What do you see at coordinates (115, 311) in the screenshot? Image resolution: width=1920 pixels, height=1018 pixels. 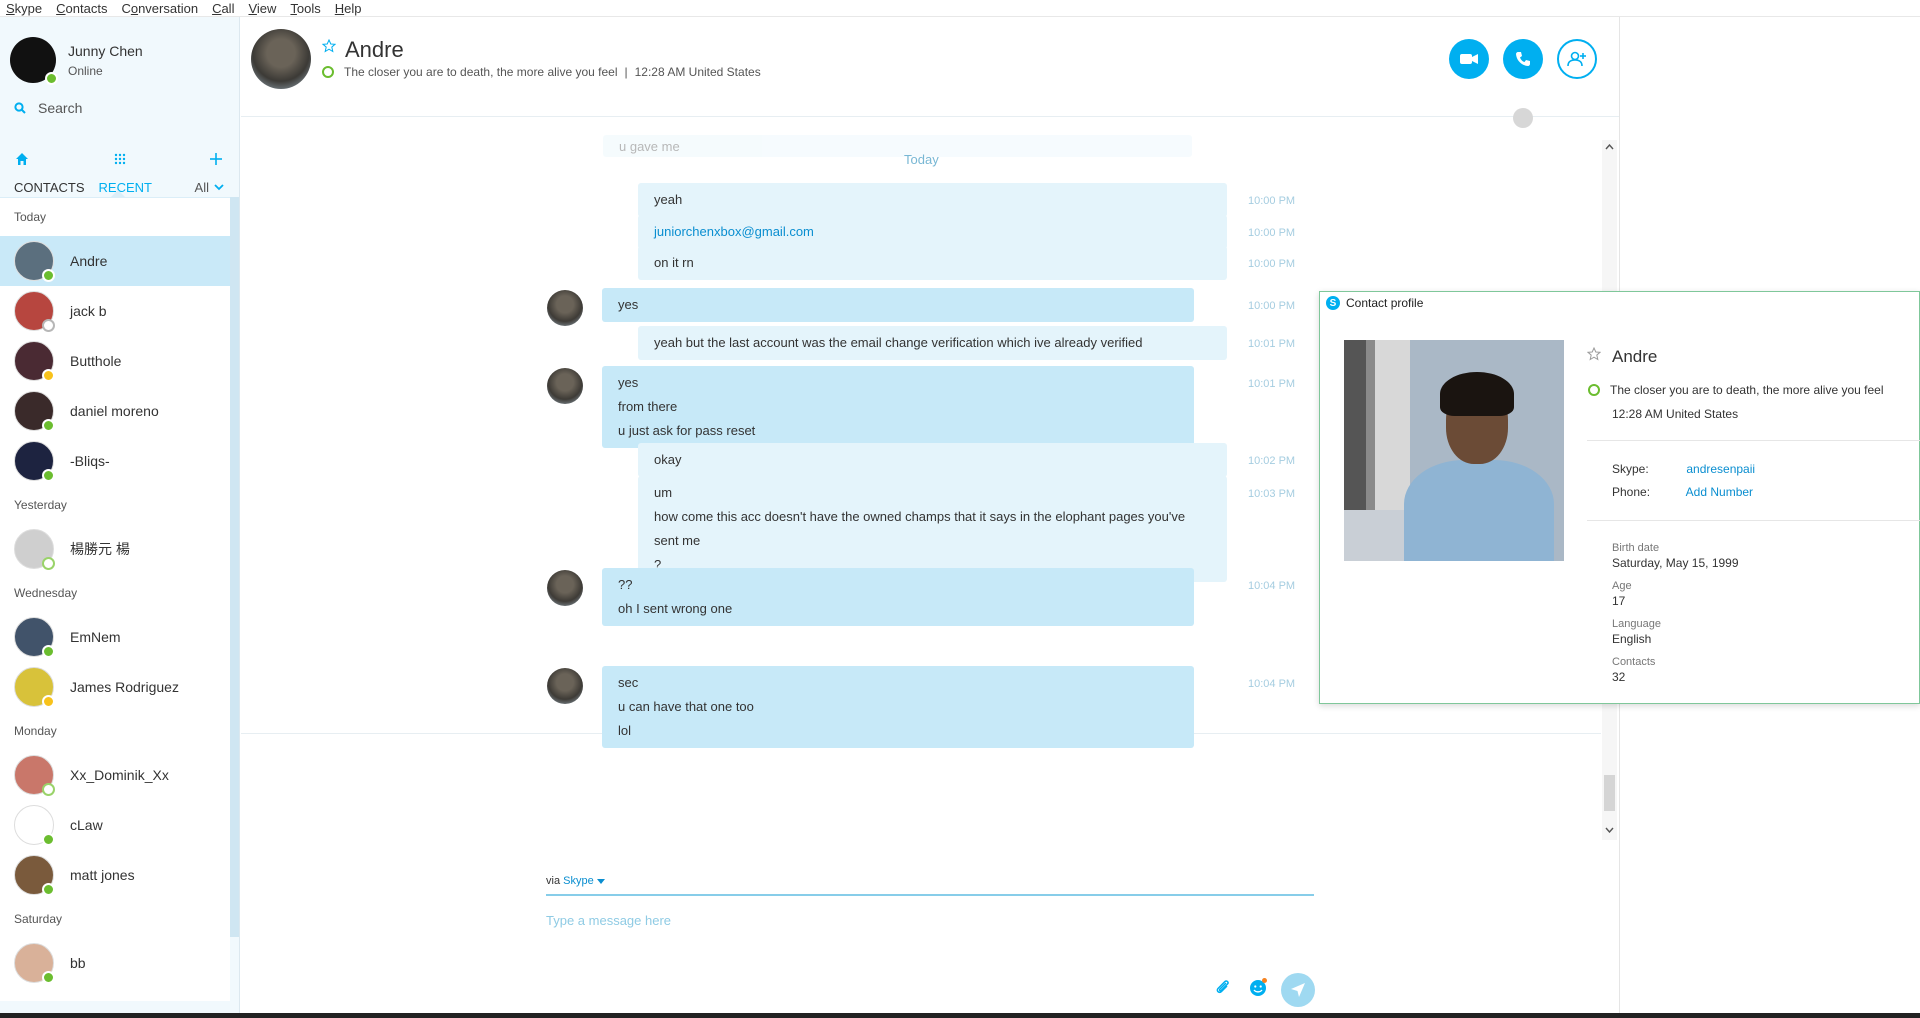 I see `contact-list-item: jack b` at bounding box center [115, 311].